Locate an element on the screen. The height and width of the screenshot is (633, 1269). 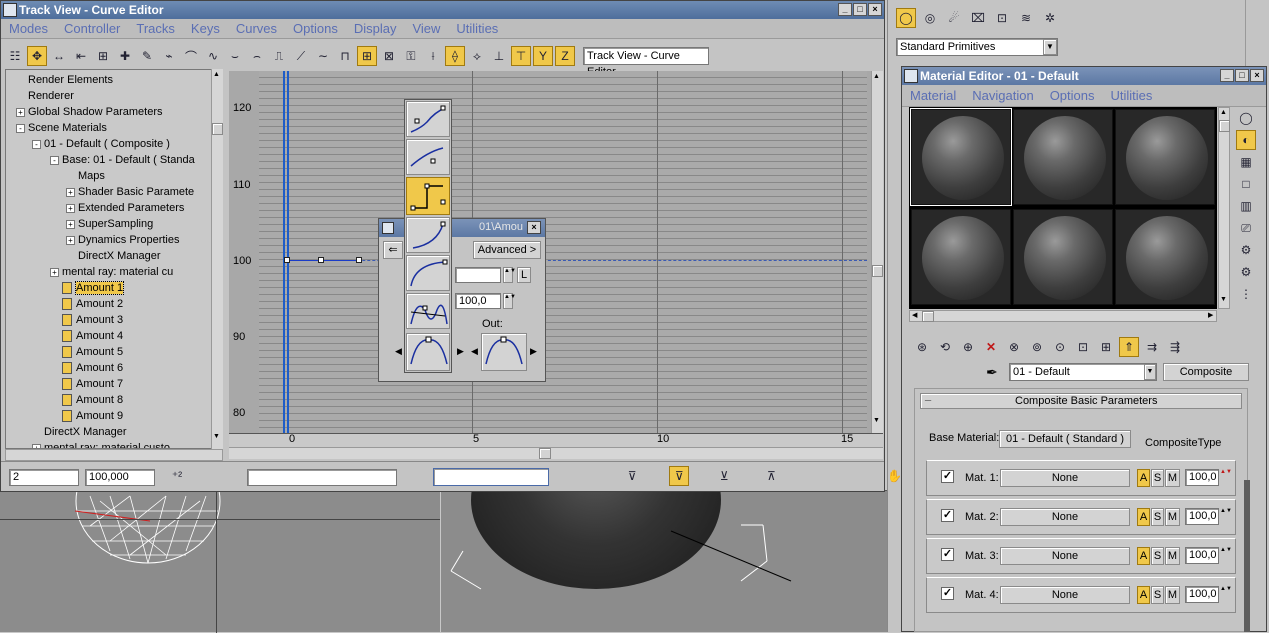
menu-display: Display is located at coordinates (375, 28).